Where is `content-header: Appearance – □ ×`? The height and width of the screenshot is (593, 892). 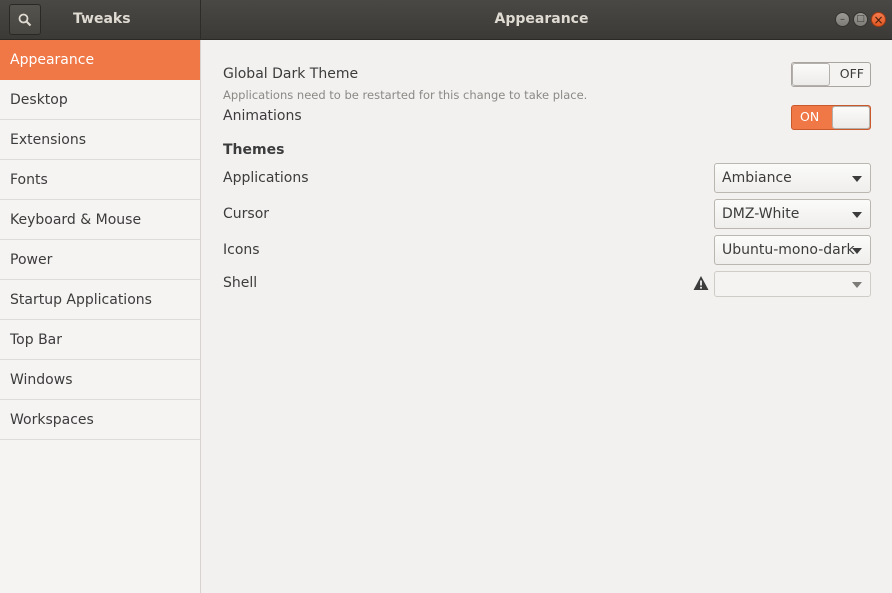
content-header: Appearance – □ × is located at coordinates (546, 20).